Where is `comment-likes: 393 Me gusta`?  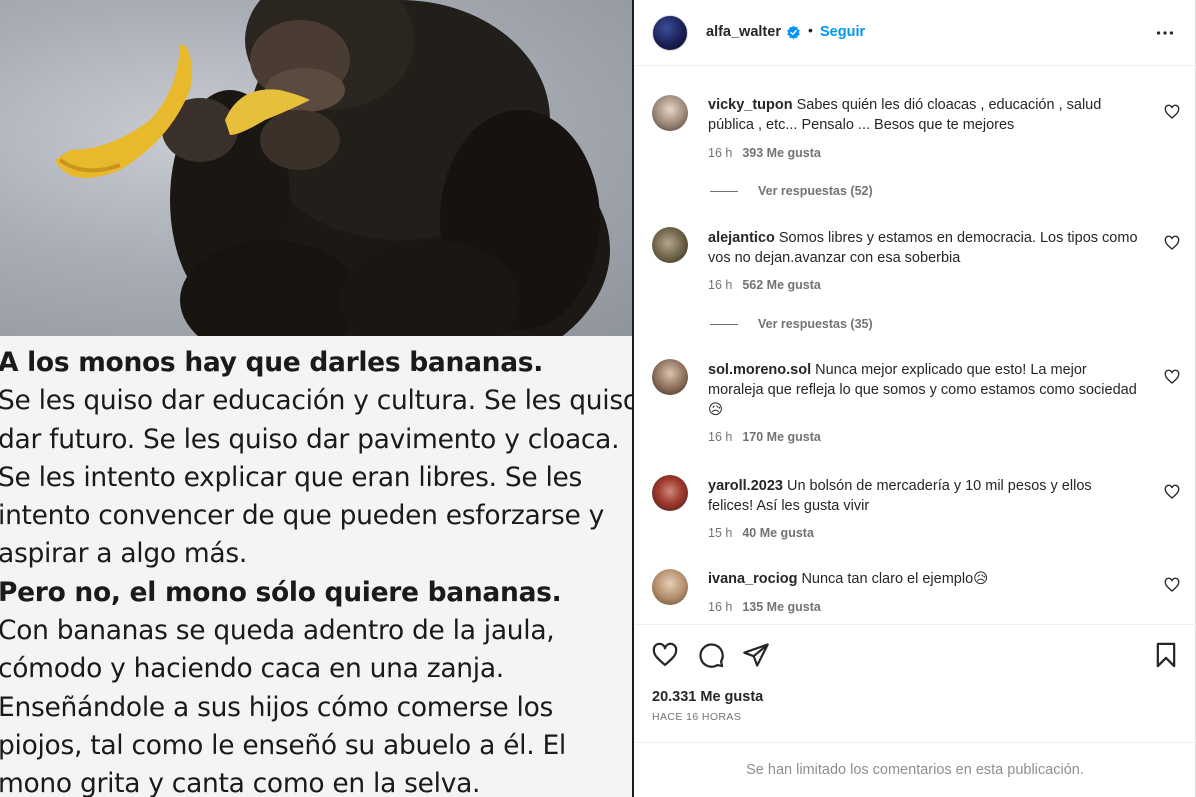
comment-likes: 393 Me gusta is located at coordinates (781, 153).